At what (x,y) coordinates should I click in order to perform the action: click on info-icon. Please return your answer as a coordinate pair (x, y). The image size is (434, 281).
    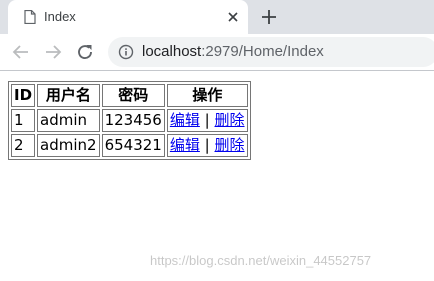
    Looking at the image, I should click on (126, 52).